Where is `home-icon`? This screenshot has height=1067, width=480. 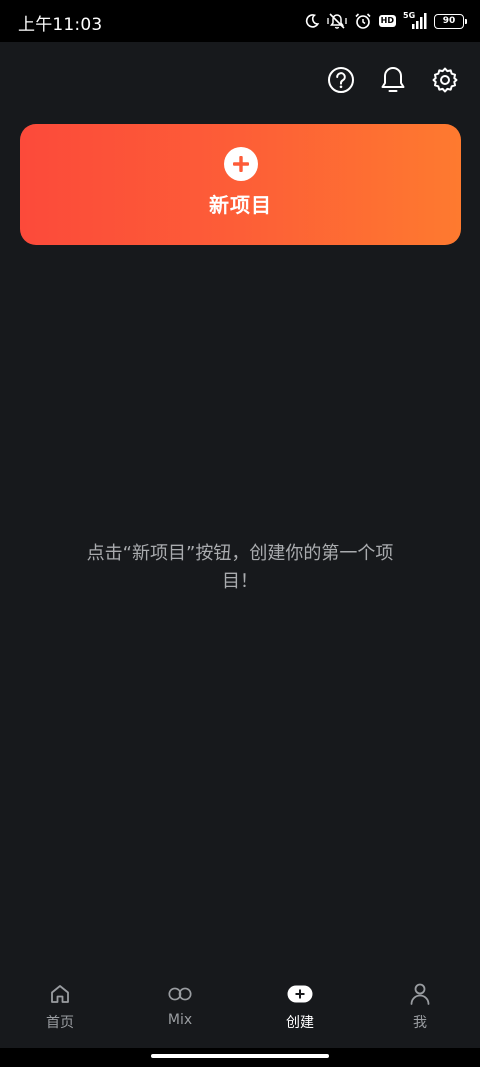 home-icon is located at coordinates (60, 994).